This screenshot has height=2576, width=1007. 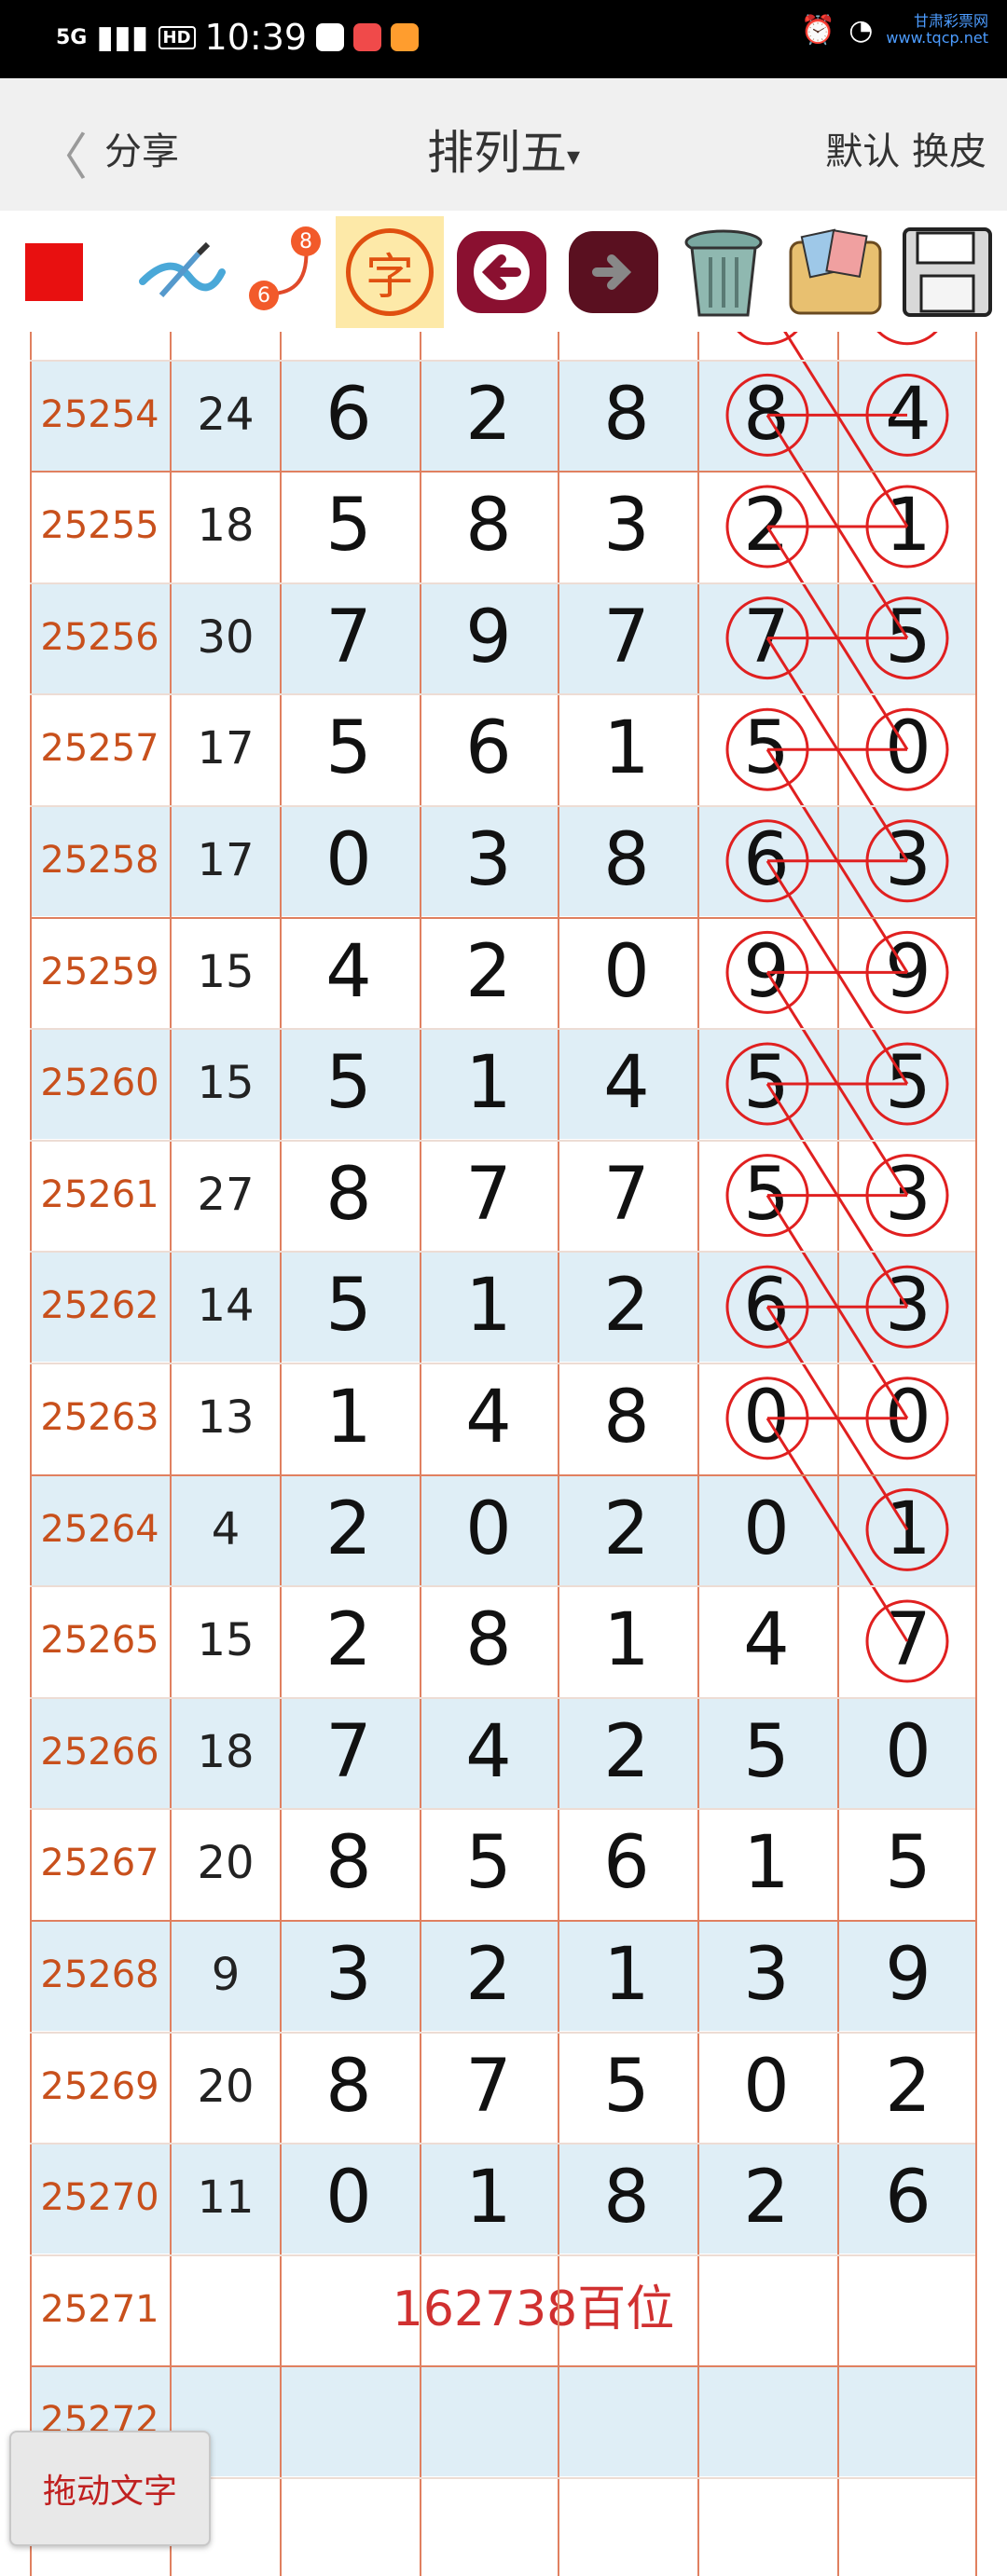 I want to click on hd-badge: HD, so click(x=177, y=37).